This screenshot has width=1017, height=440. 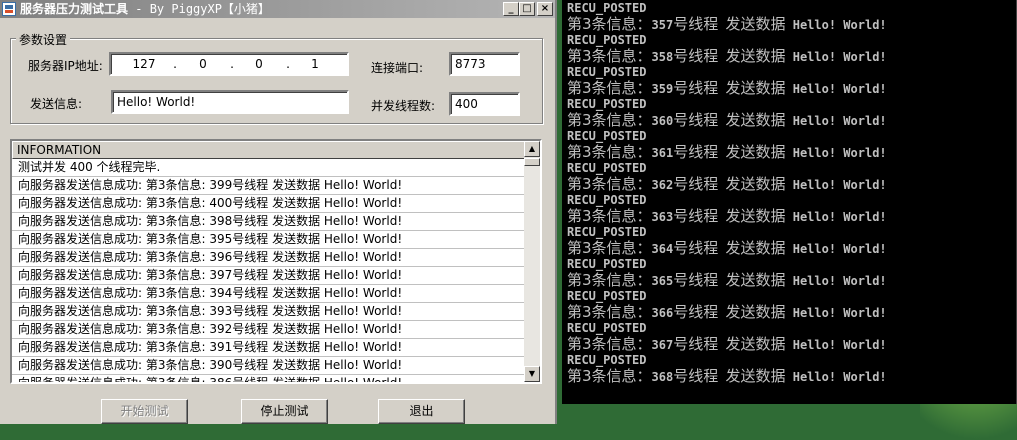 What do you see at coordinates (532, 374) in the screenshot?
I see `scroll-down-arrow-icon: ▼` at bounding box center [532, 374].